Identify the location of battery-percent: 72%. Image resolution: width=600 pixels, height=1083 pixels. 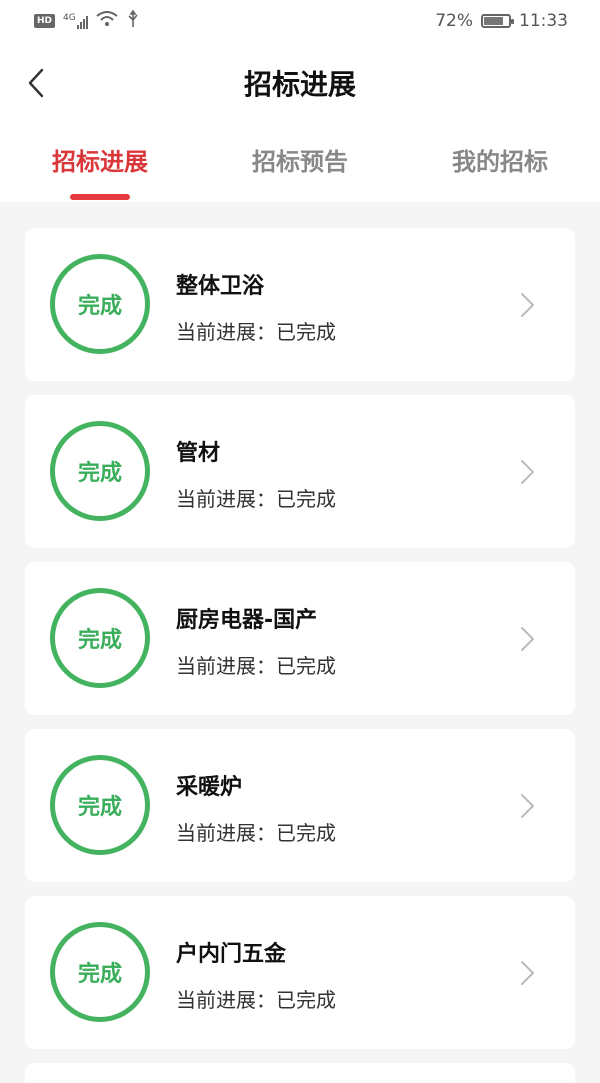
(454, 21).